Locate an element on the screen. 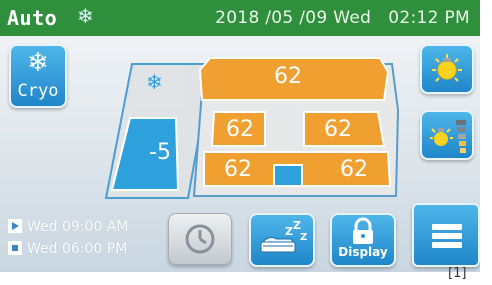 This screenshot has height=285, width=492. upper-right-zone-value: 62 is located at coordinates (338, 129).